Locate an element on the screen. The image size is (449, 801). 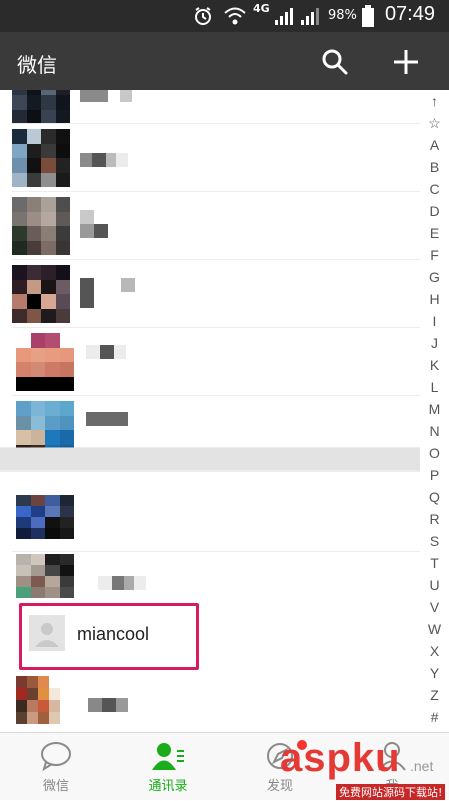
index-letter: # is located at coordinates (434, 717).